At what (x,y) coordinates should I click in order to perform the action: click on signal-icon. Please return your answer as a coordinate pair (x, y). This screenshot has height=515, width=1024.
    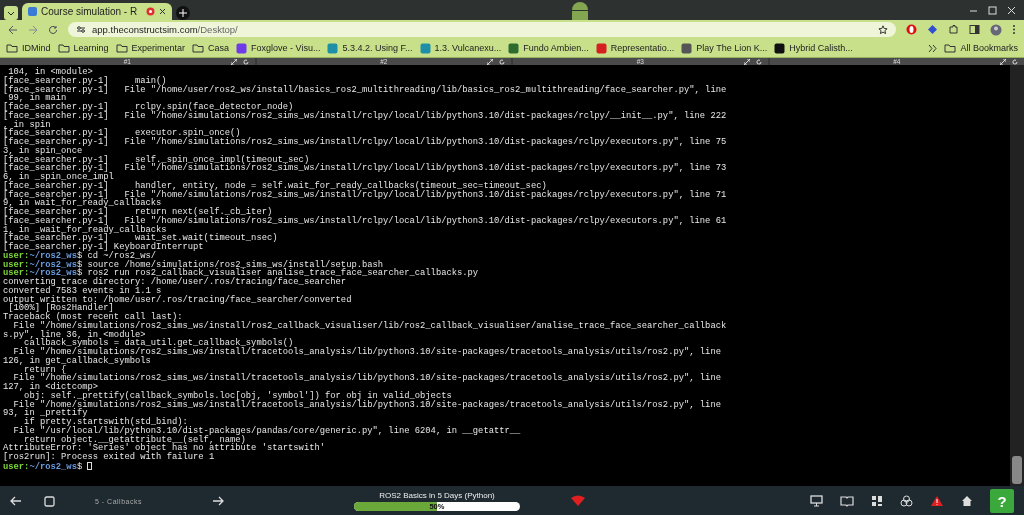
    Looking at the image, I should click on (577, 501).